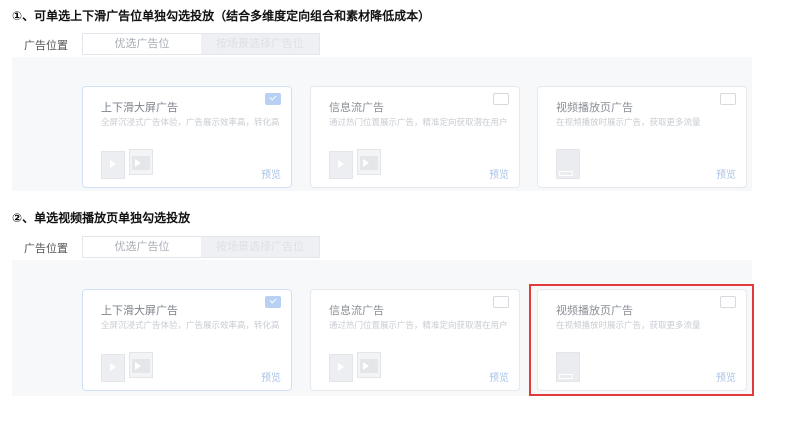  What do you see at coordinates (628, 123) in the screenshot?
I see `card-description: 在视频播放时展示广告，获取更多流量` at bounding box center [628, 123].